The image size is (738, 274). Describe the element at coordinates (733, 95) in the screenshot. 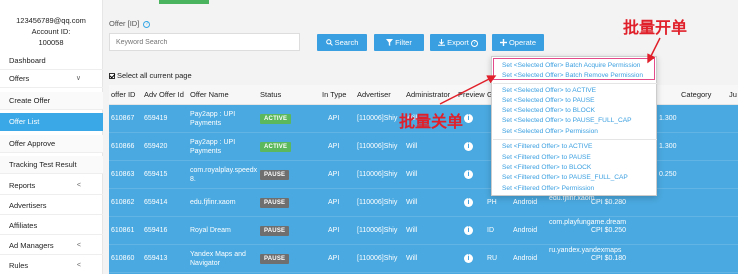

I see `col-ju: Ju` at that location.